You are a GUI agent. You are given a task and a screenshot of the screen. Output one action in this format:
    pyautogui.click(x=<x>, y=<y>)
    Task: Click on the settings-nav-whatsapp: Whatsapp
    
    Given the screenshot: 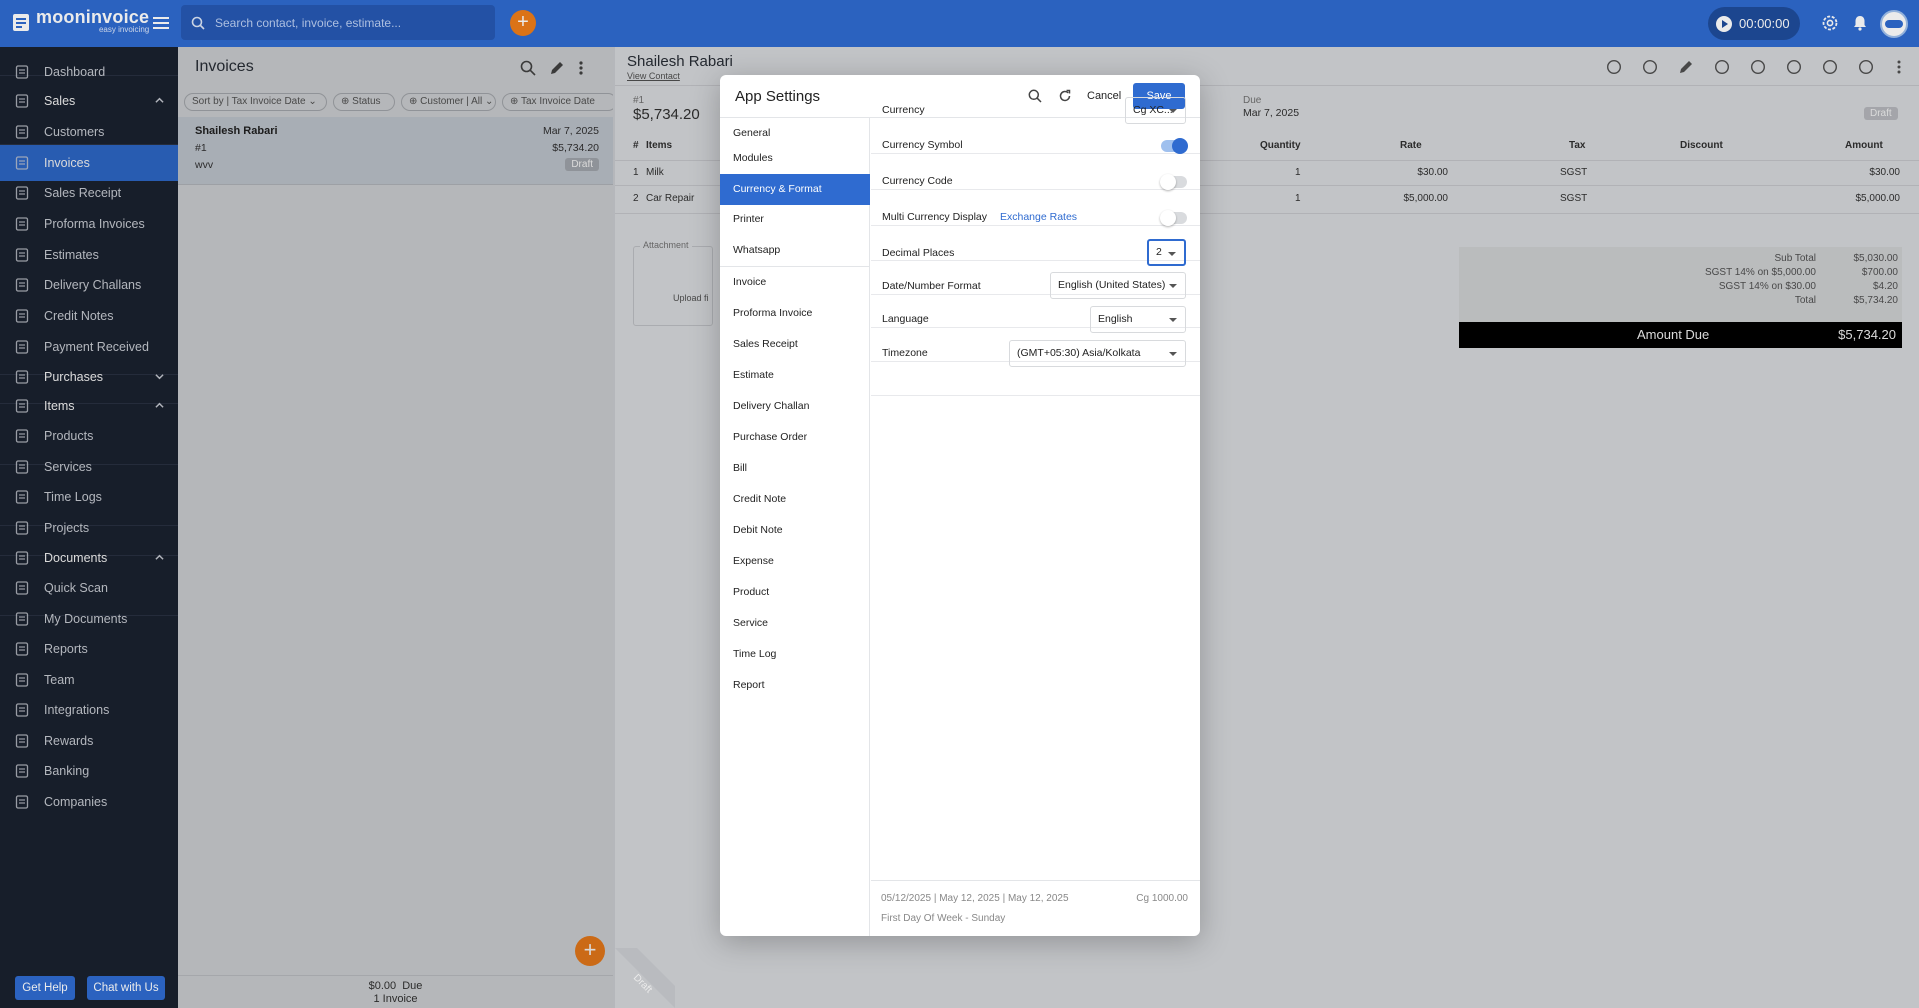 What is the action you would take?
    pyautogui.click(x=795, y=250)
    